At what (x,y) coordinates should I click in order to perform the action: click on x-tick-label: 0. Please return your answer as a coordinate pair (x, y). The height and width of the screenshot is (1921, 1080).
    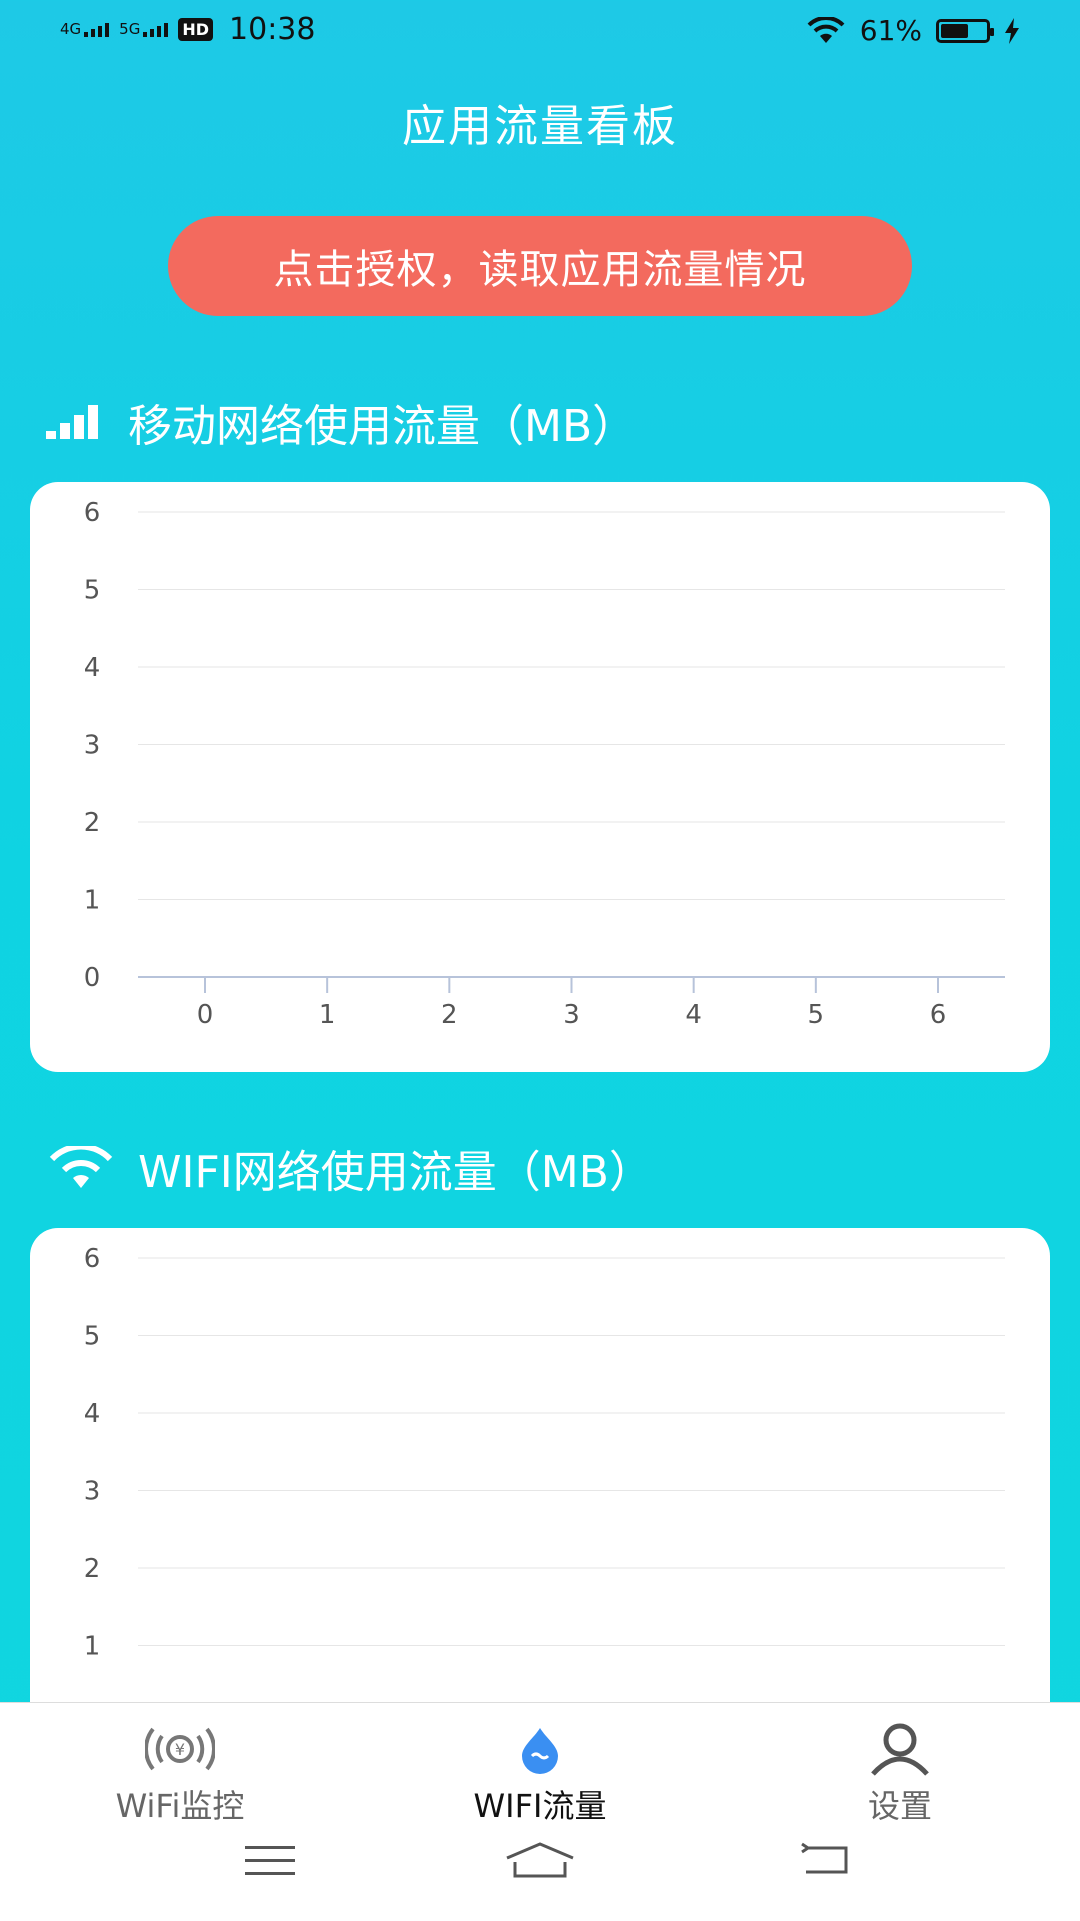
    Looking at the image, I should click on (205, 1015).